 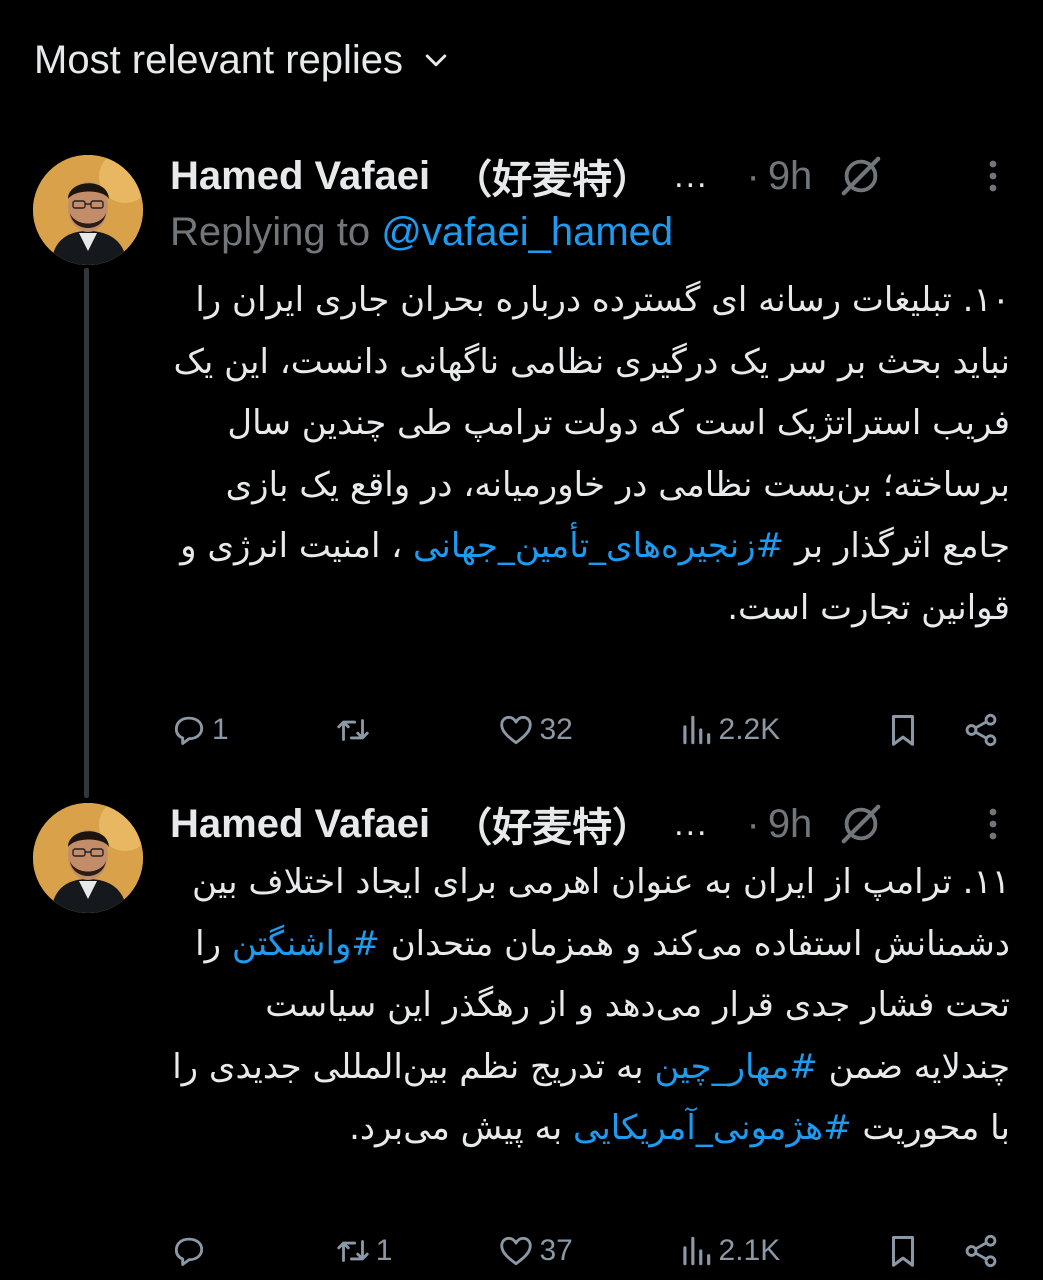 I want to click on tweet-actions: 1 32 2.2K, so click(x=585, y=730).